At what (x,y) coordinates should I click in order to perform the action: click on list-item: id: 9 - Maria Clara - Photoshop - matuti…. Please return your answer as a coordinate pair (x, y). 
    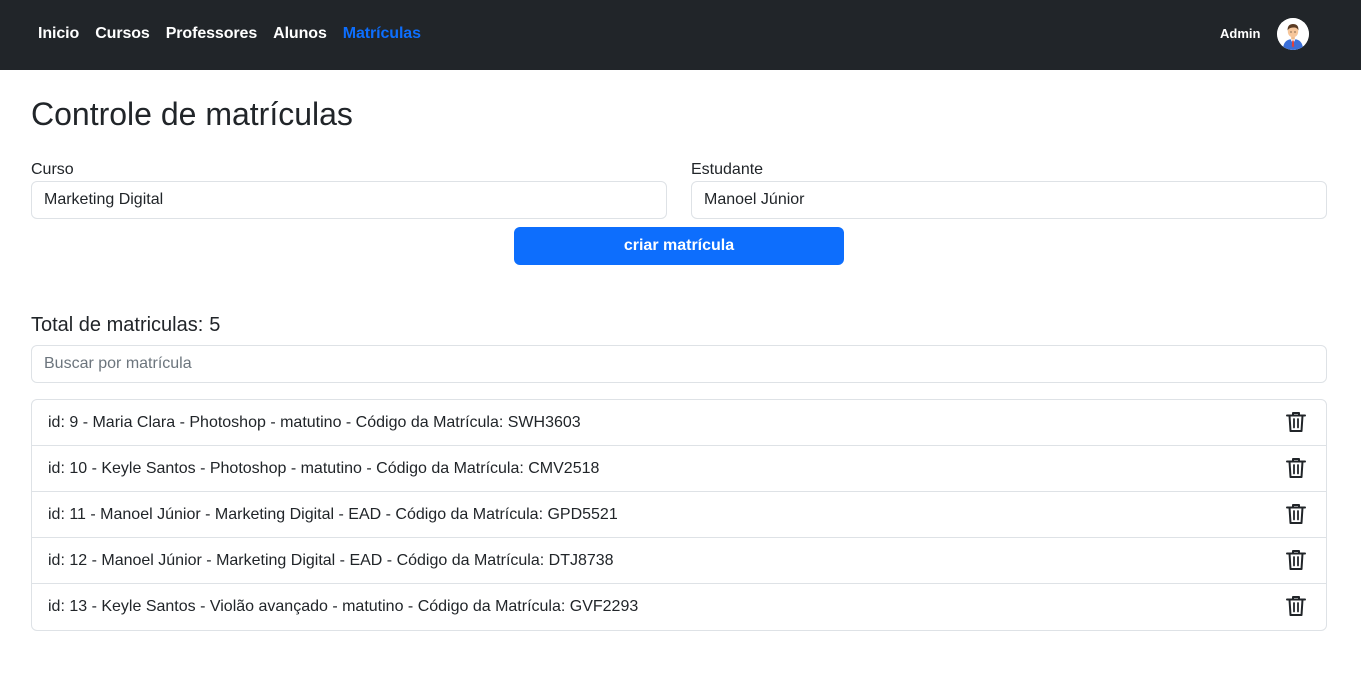
    Looking at the image, I should click on (679, 423).